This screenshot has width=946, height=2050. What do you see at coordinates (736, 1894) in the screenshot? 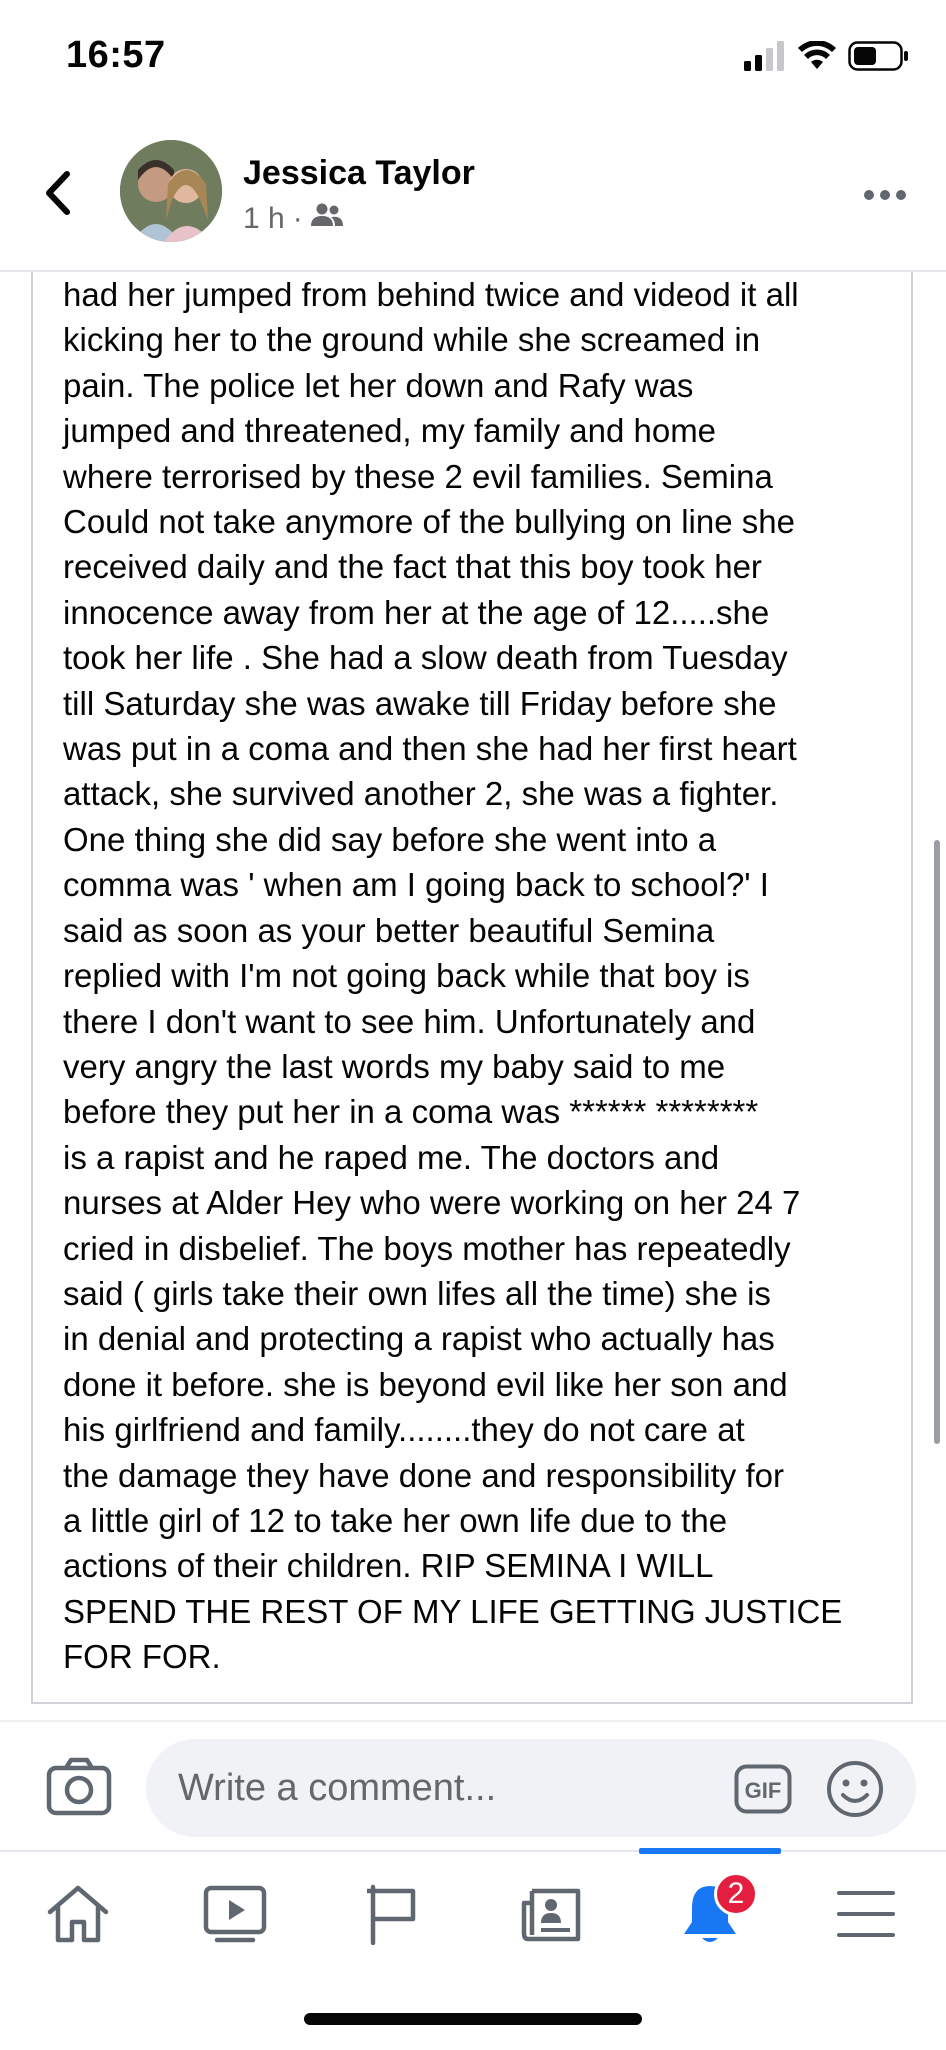
I see `notifications-badge: 2` at bounding box center [736, 1894].